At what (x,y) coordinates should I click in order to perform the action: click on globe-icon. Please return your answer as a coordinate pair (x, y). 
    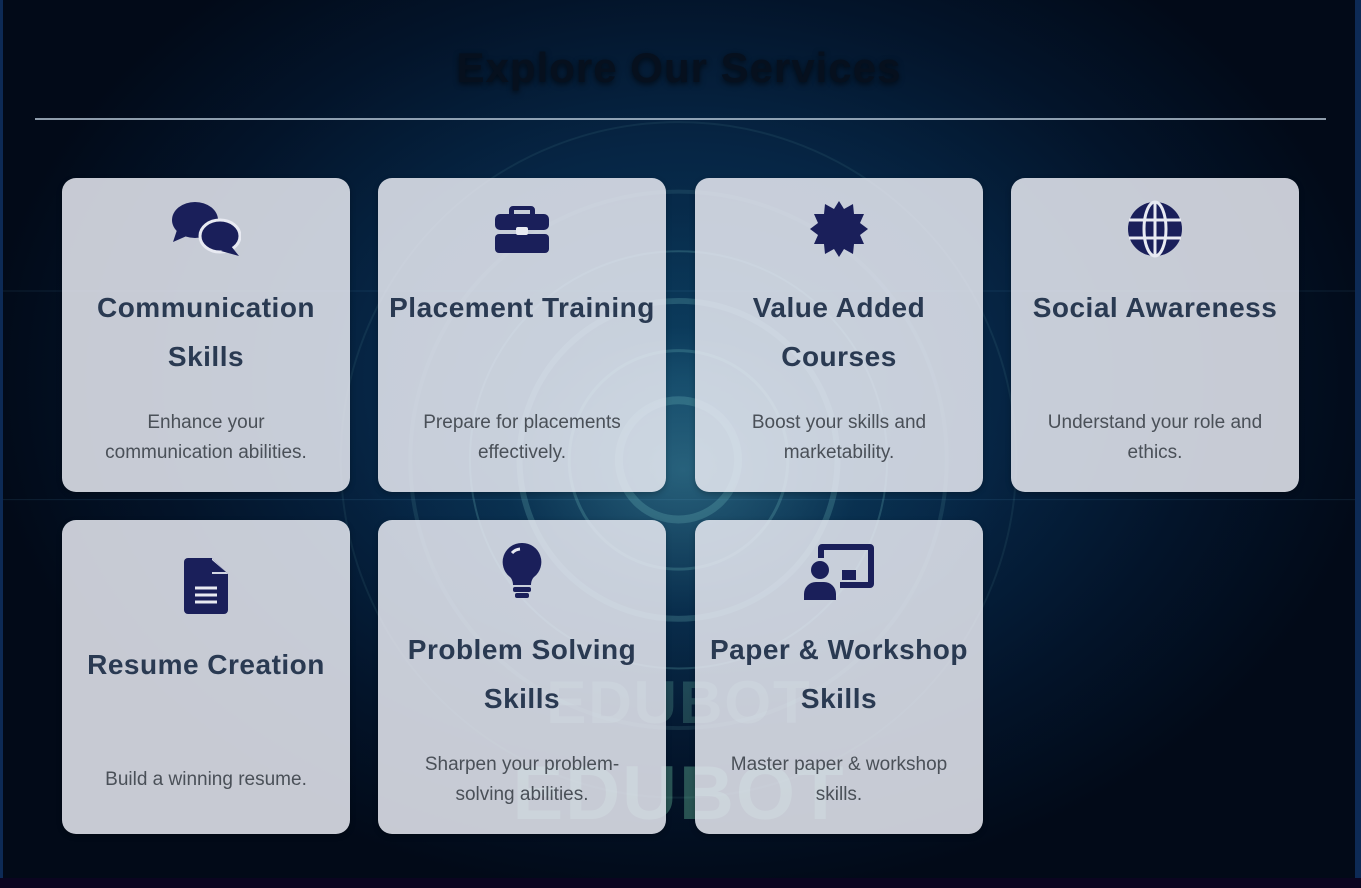
    Looking at the image, I should click on (1155, 229).